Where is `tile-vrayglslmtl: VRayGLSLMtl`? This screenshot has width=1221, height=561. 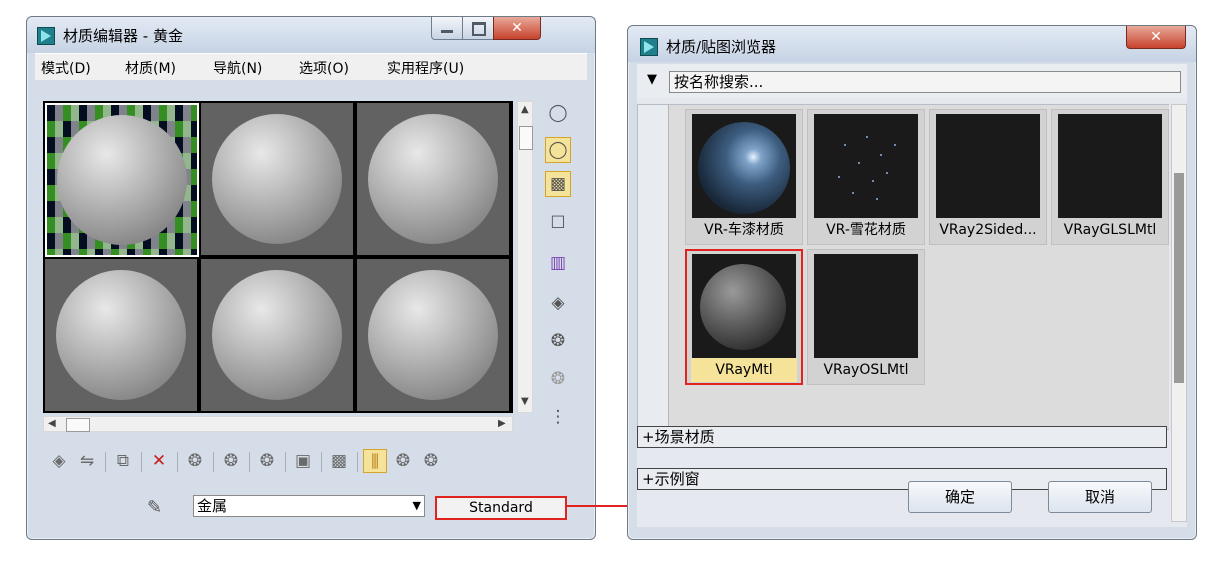 tile-vrayglslmtl: VRayGLSLMtl is located at coordinates (1110, 177).